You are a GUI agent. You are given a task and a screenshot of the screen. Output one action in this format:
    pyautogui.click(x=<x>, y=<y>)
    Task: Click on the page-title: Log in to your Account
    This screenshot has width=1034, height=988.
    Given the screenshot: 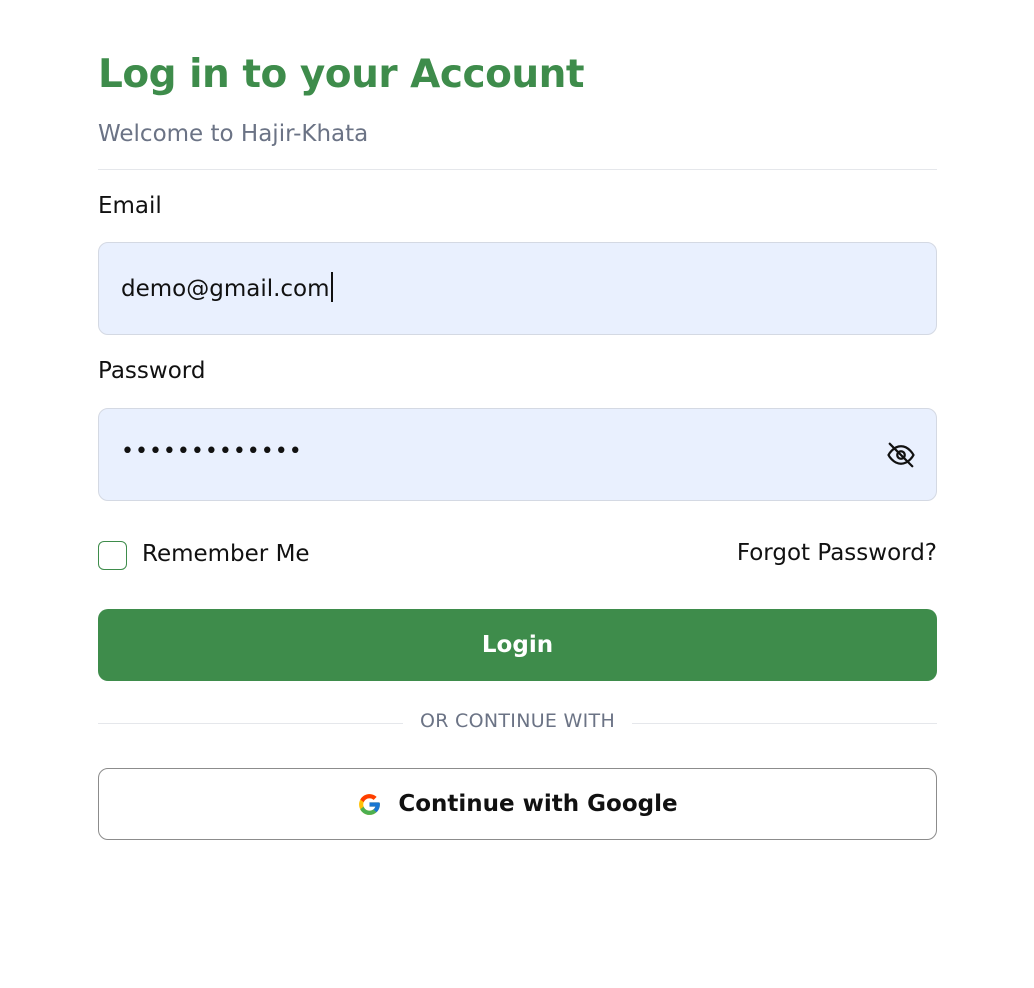 What is the action you would take?
    pyautogui.click(x=341, y=74)
    